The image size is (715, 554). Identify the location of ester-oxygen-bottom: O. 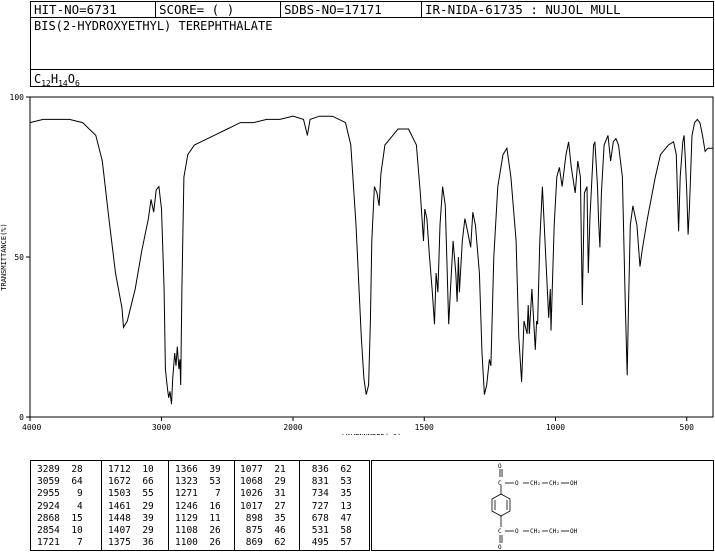
(517, 531).